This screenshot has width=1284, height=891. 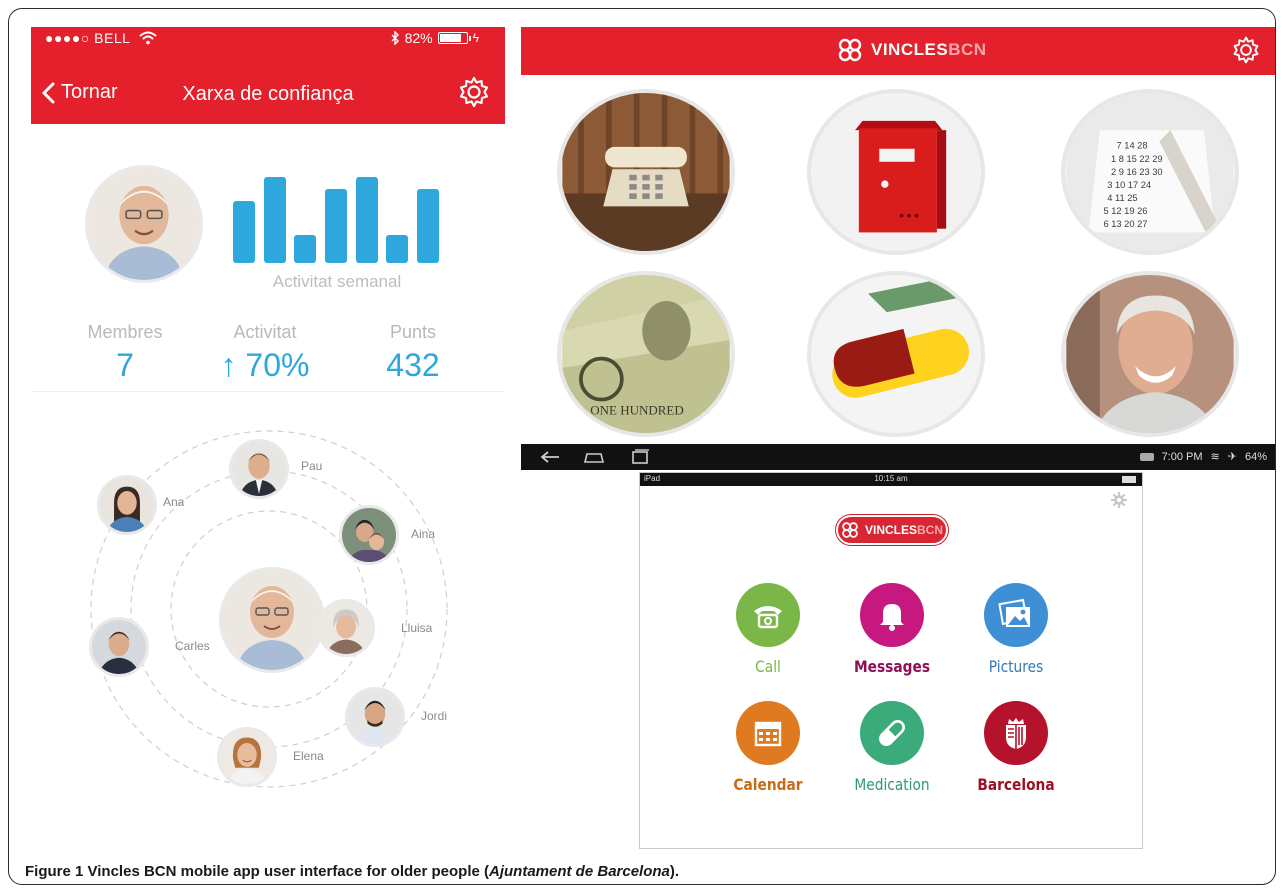 I want to click on app-messages-label: Messages, so click(x=892, y=666).